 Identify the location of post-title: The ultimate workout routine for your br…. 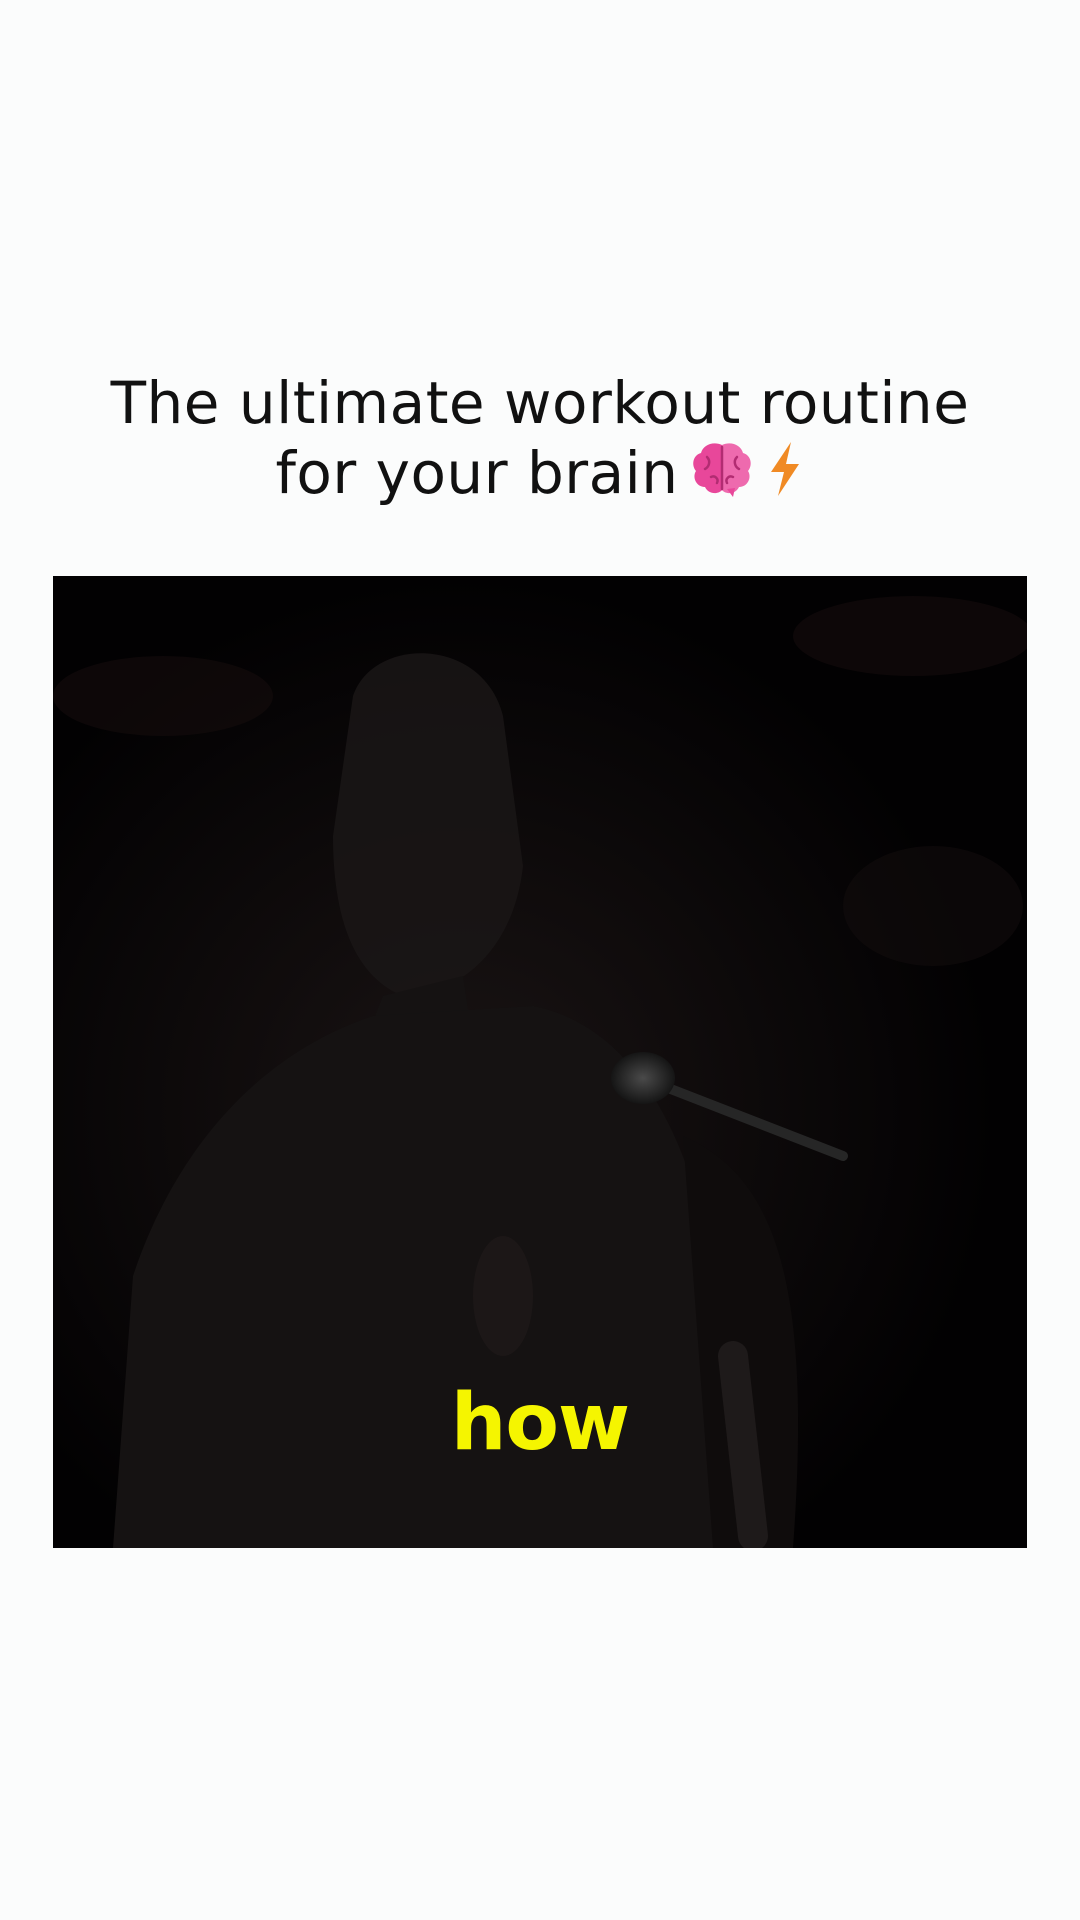
(540, 441).